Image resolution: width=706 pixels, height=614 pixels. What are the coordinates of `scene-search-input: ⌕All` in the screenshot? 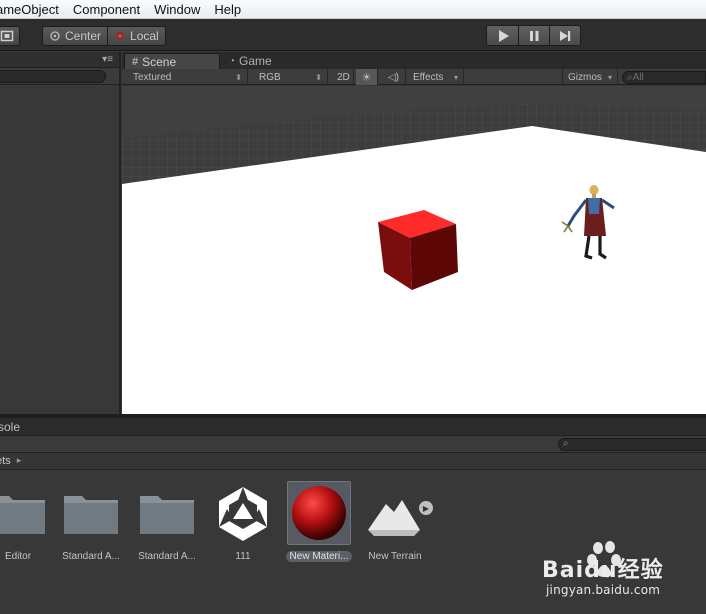 It's located at (664, 77).